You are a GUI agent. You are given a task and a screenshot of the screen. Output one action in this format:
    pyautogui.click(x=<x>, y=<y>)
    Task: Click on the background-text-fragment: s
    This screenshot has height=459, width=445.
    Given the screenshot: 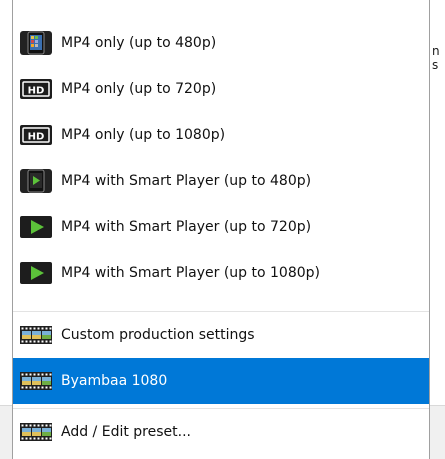 What is the action you would take?
    pyautogui.click(x=435, y=65)
    